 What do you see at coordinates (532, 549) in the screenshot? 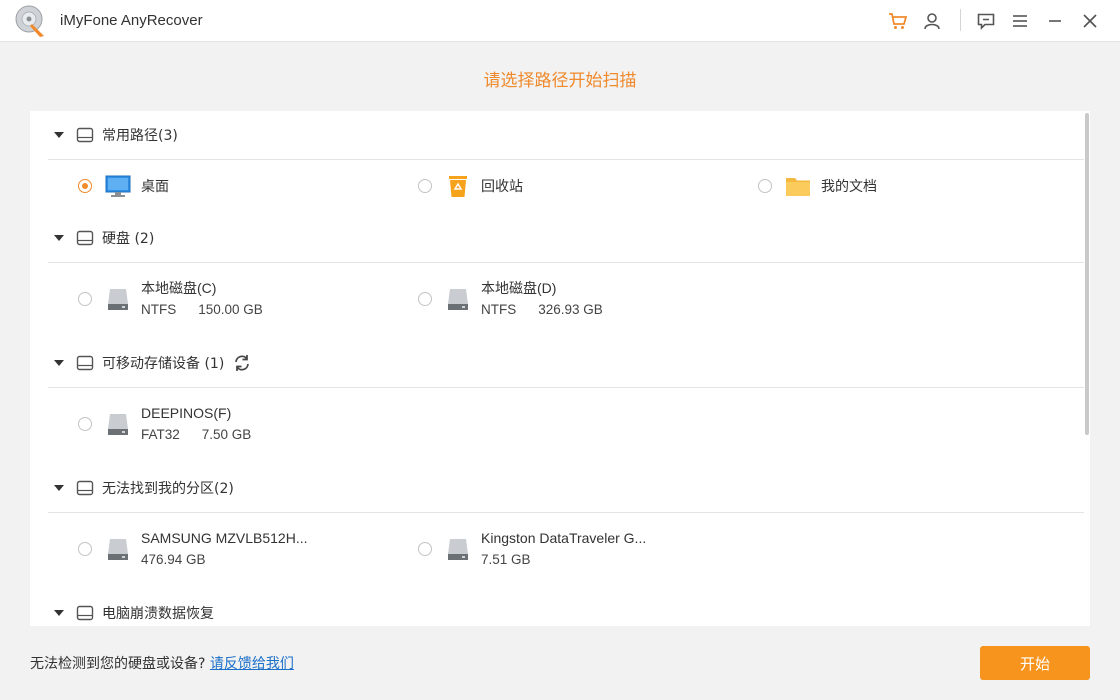
I see `disk-item-kingston: Kingston DataTraveler G... 7.51 GB` at bounding box center [532, 549].